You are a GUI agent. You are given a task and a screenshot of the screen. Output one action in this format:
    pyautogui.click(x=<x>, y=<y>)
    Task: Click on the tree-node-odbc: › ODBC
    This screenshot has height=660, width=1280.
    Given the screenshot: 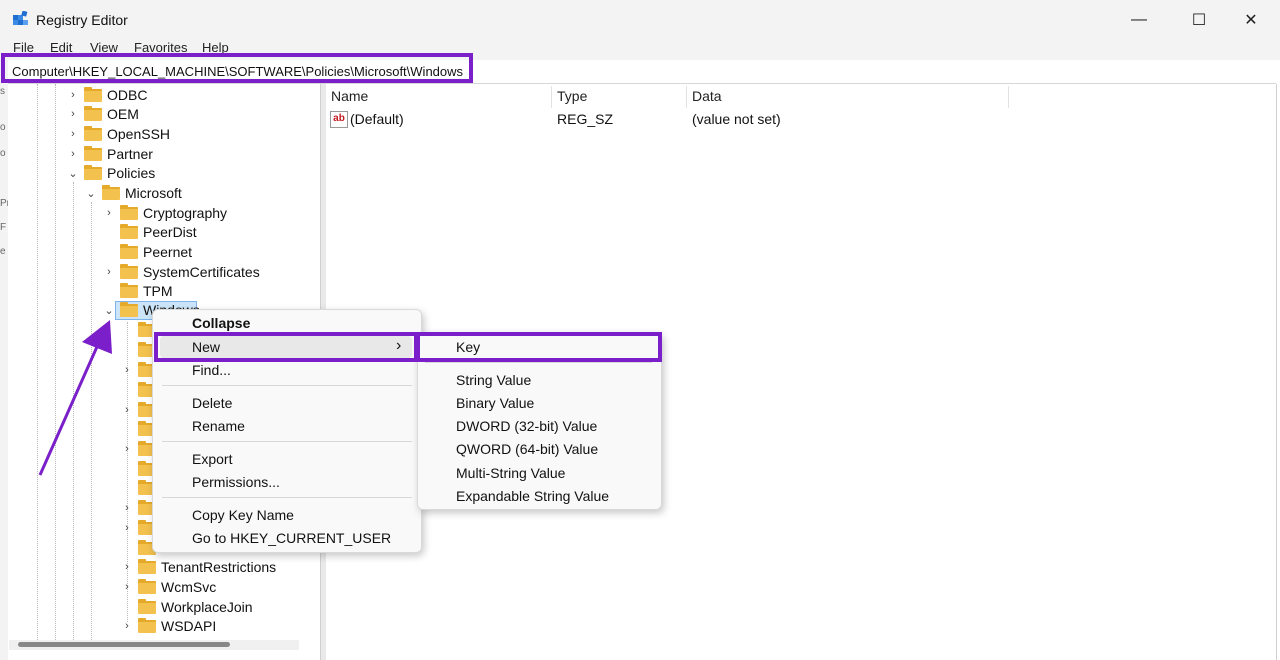 What is the action you would take?
    pyautogui.click(x=106, y=95)
    